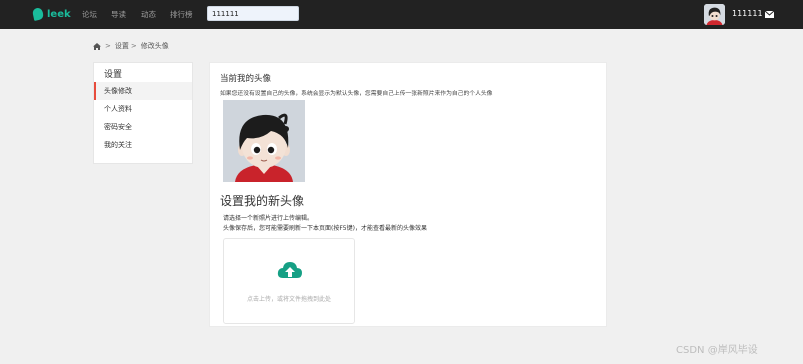 The width and height of the screenshot is (803, 364). What do you see at coordinates (143, 91) in the screenshot?
I see `sidebar-item-avatar: 头像修改` at bounding box center [143, 91].